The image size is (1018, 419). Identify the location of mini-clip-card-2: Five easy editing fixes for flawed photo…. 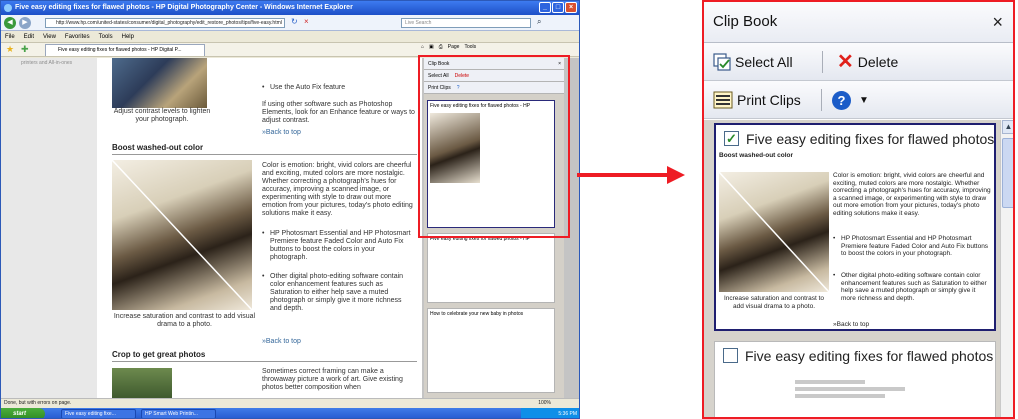
(491, 268).